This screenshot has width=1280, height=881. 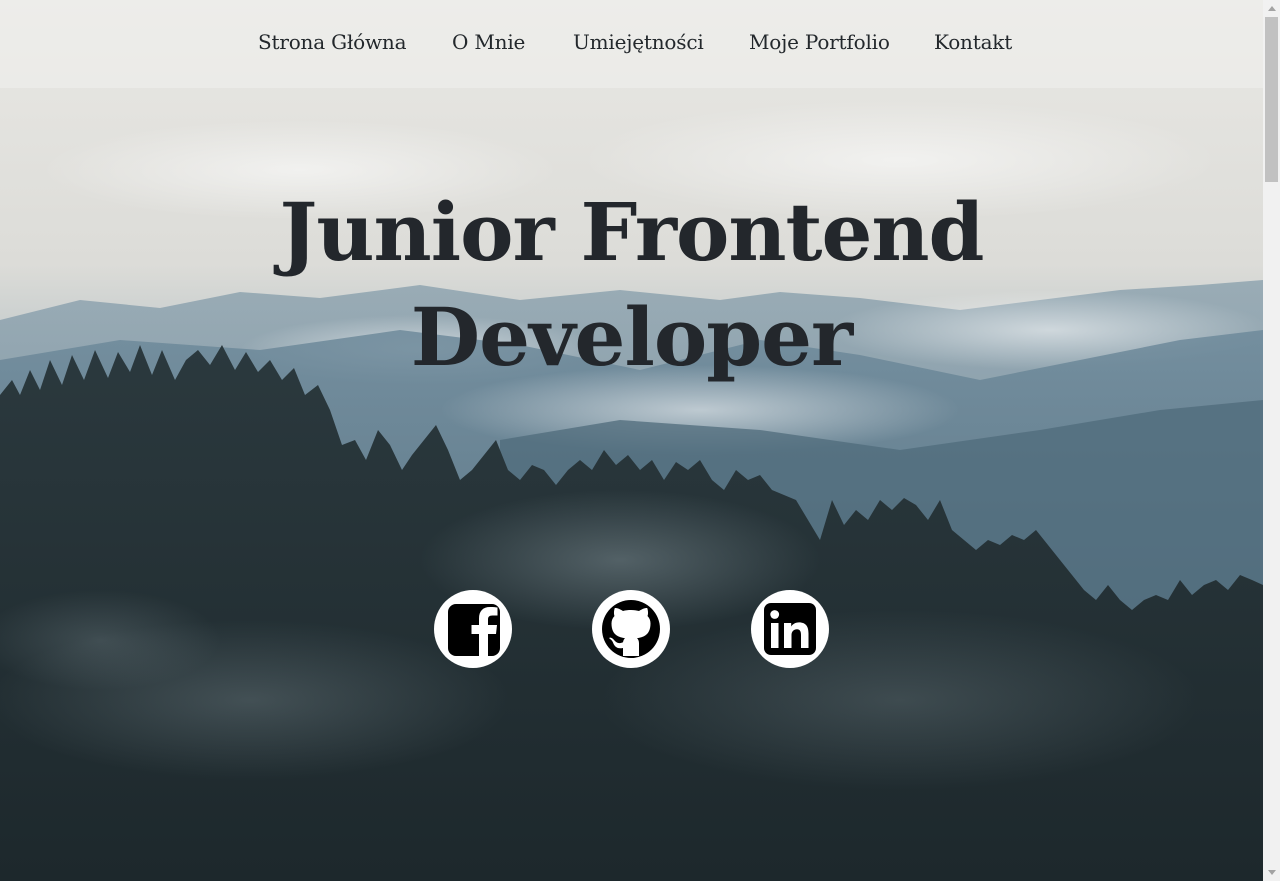 What do you see at coordinates (1271, 99) in the screenshot?
I see `scrollbar-thumb` at bounding box center [1271, 99].